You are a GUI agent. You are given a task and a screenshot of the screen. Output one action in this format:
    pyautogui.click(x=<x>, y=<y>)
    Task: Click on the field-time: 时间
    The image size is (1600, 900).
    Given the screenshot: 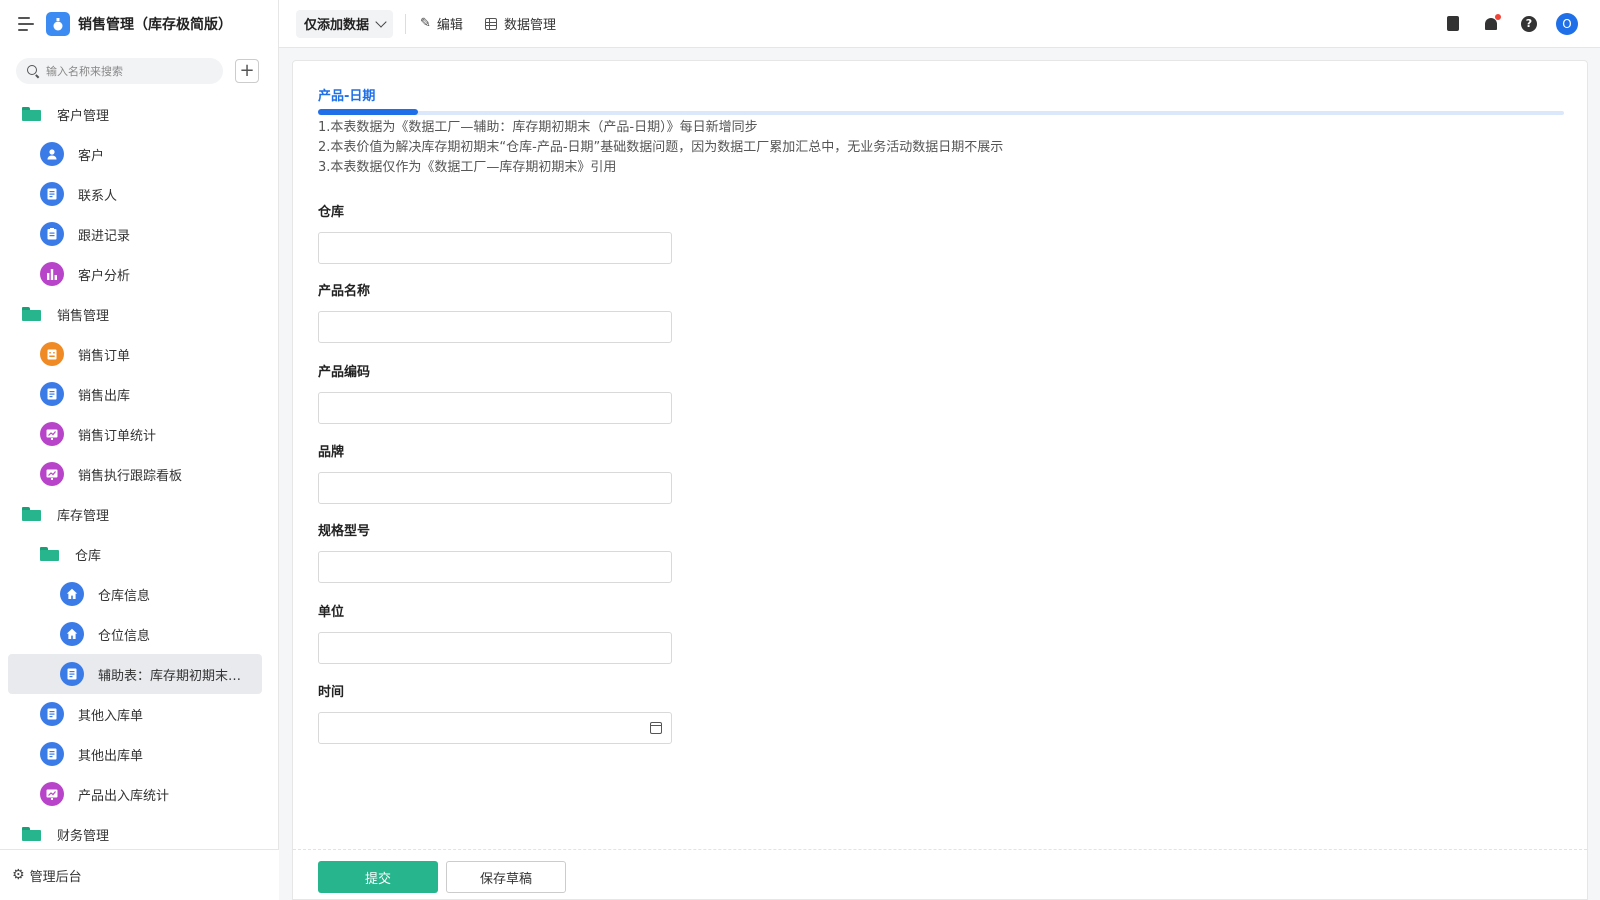 What is the action you would take?
    pyautogui.click(x=495, y=712)
    